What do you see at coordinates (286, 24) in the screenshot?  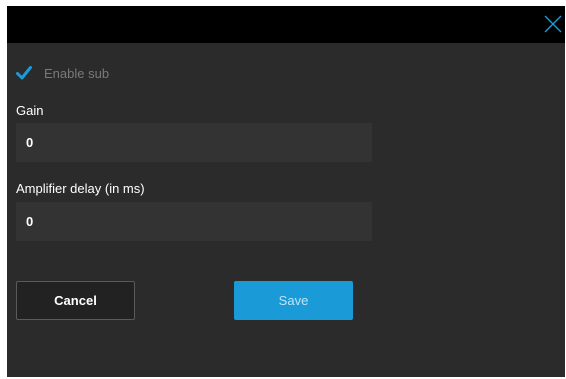 I see `dialog-titlebar` at bounding box center [286, 24].